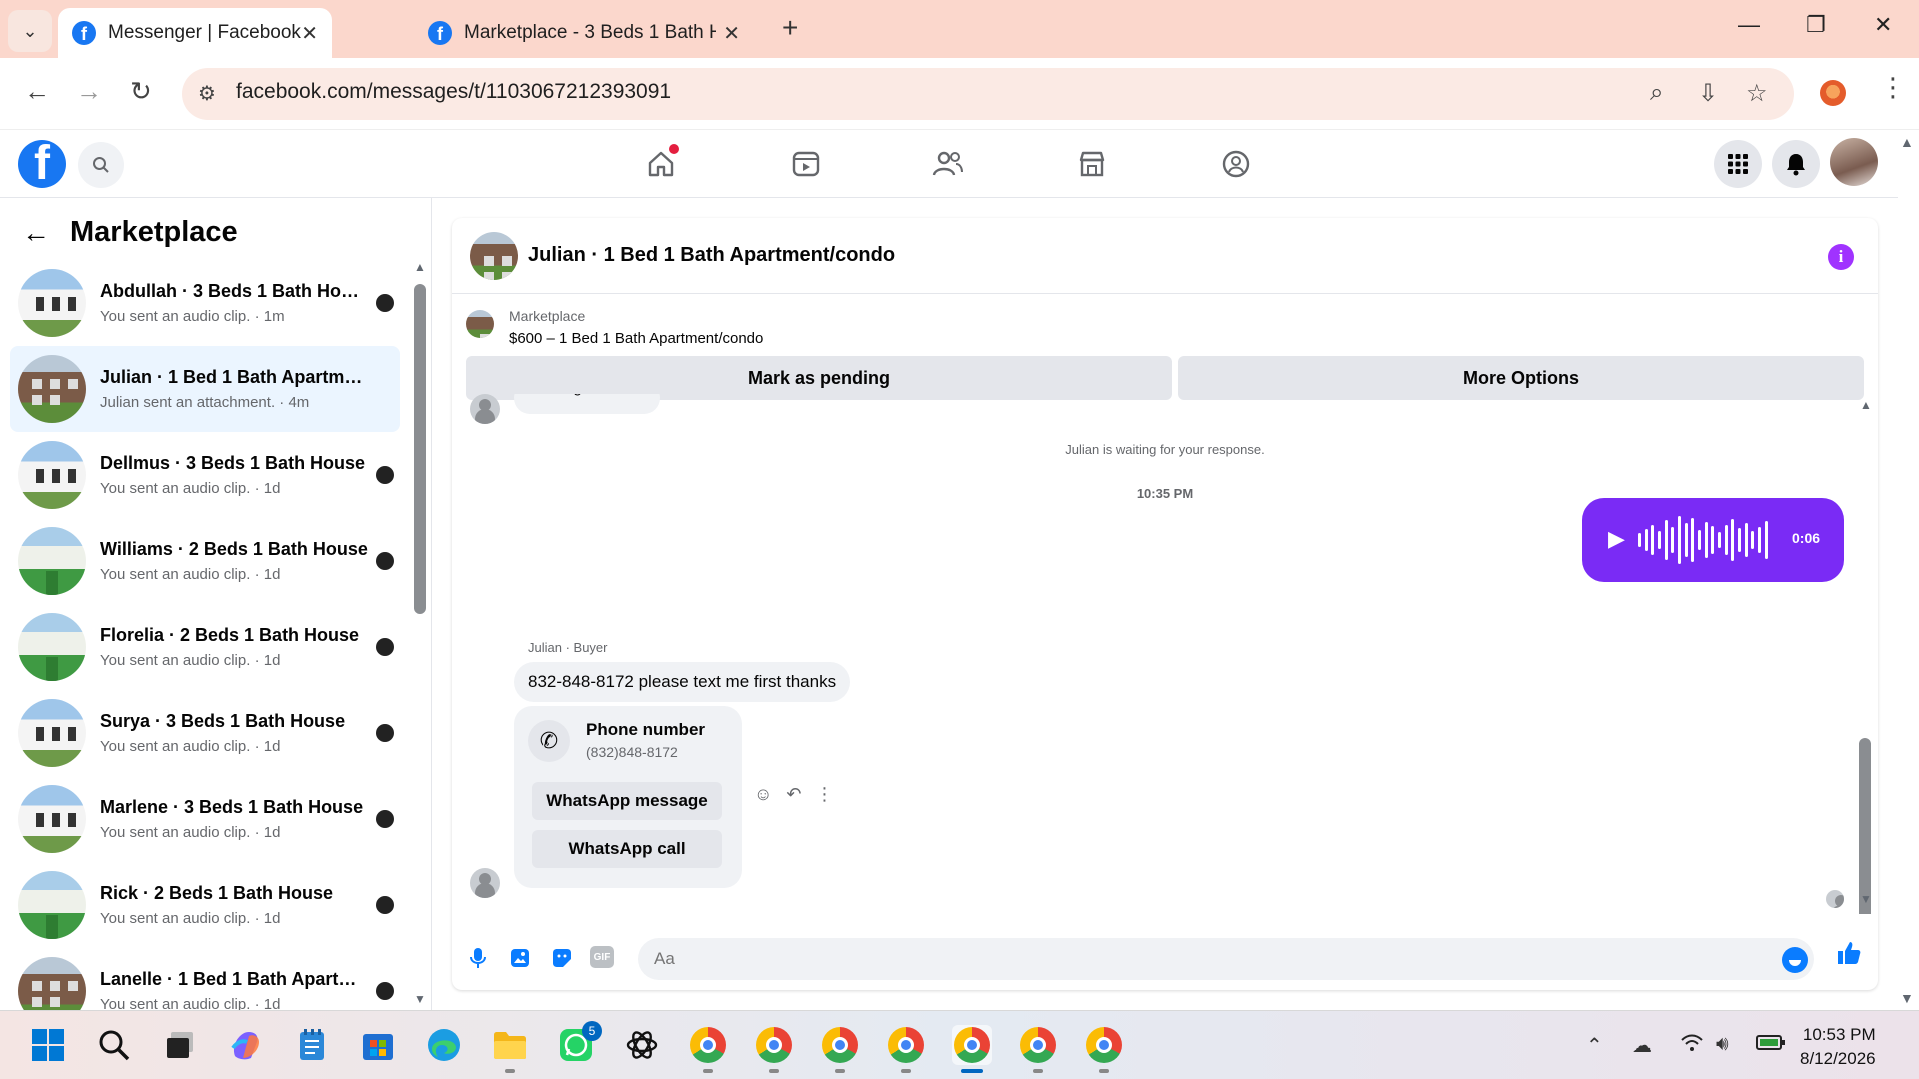  What do you see at coordinates (141, 91) in the screenshot?
I see `reload-icon: ↻` at bounding box center [141, 91].